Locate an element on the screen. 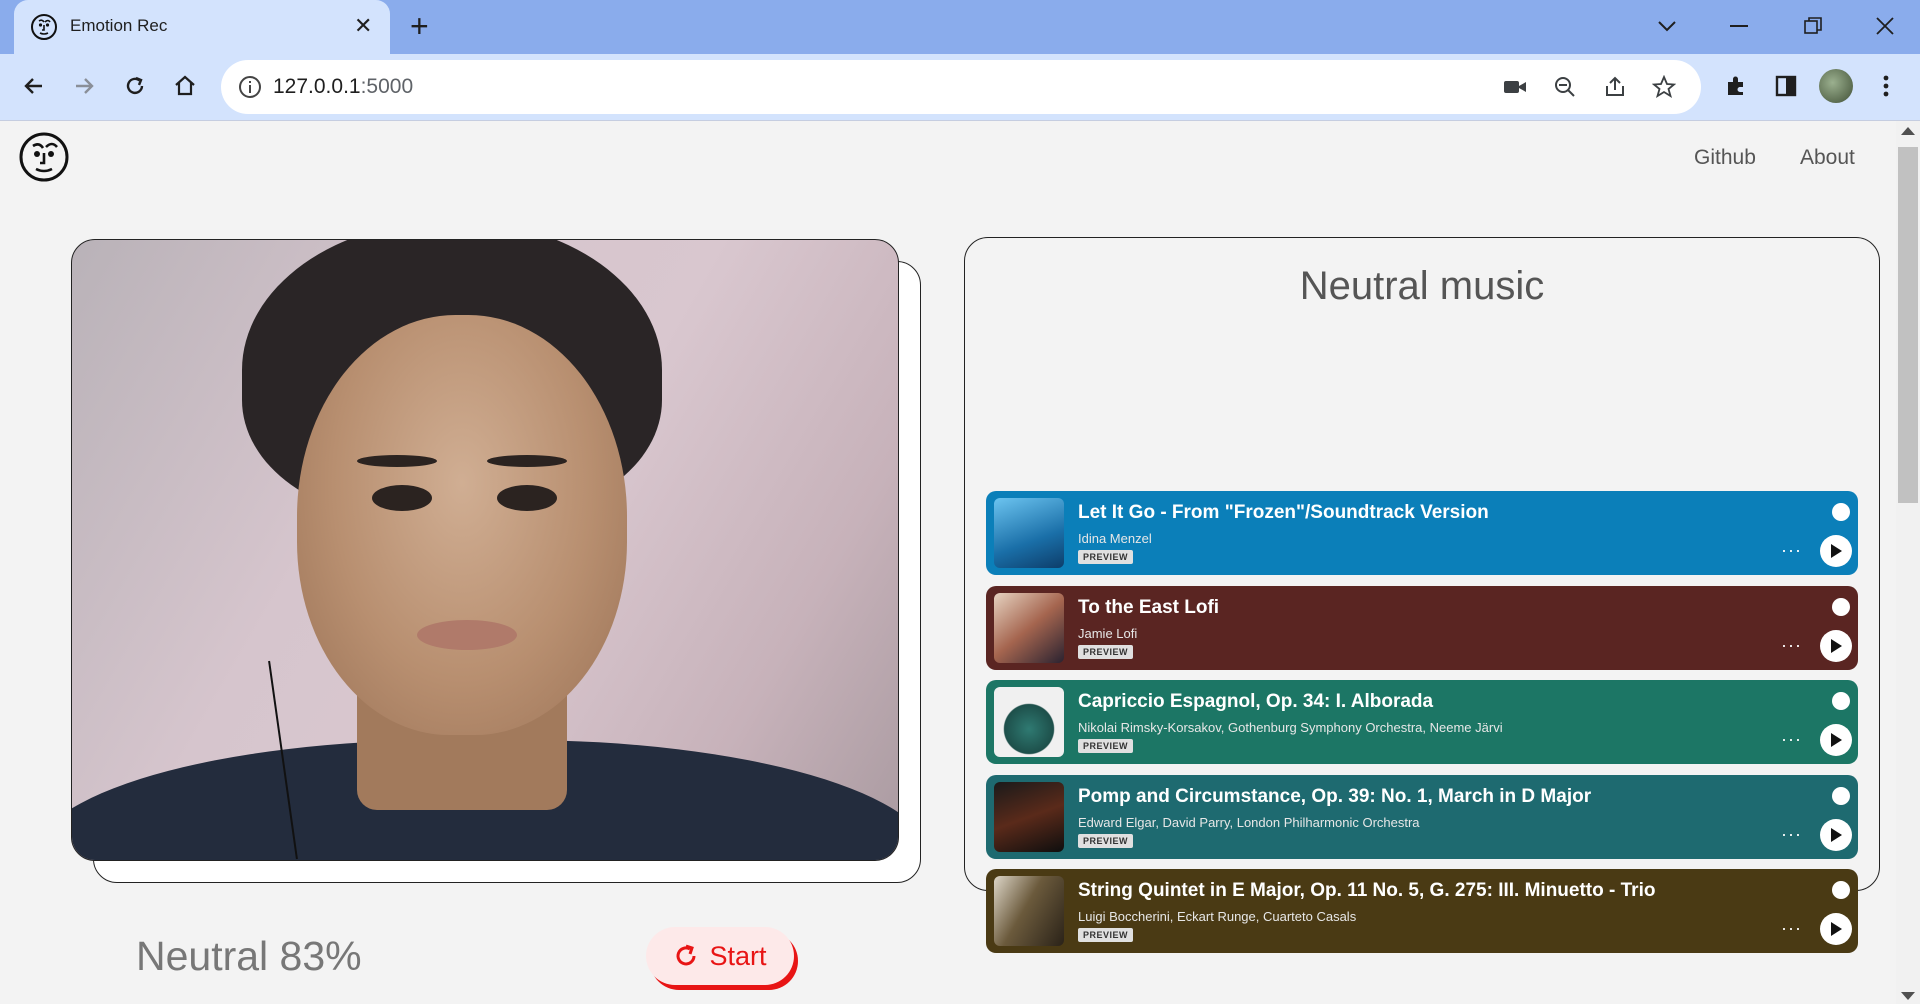 Image resolution: width=1920 pixels, height=1004 pixels. address-bar: 127.0.0.1:5000 is located at coordinates (961, 87).